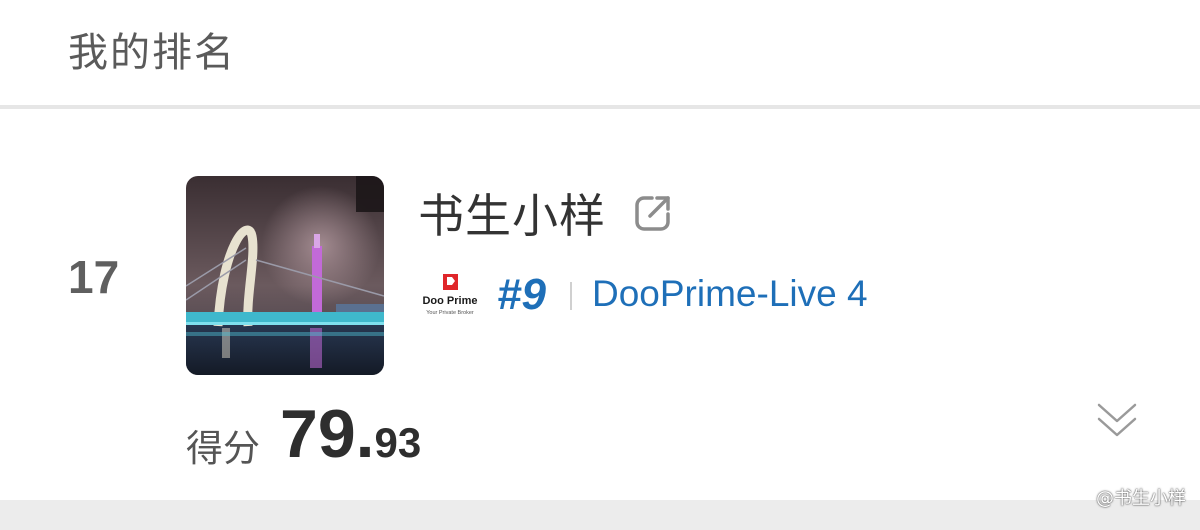  Describe the element at coordinates (600, 107) in the screenshot. I see `header-divider` at that location.